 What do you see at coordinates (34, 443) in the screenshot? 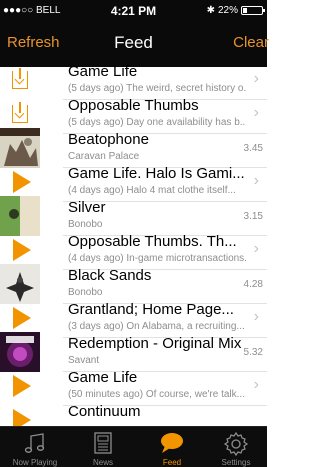
I see `music-note-icon` at bounding box center [34, 443].